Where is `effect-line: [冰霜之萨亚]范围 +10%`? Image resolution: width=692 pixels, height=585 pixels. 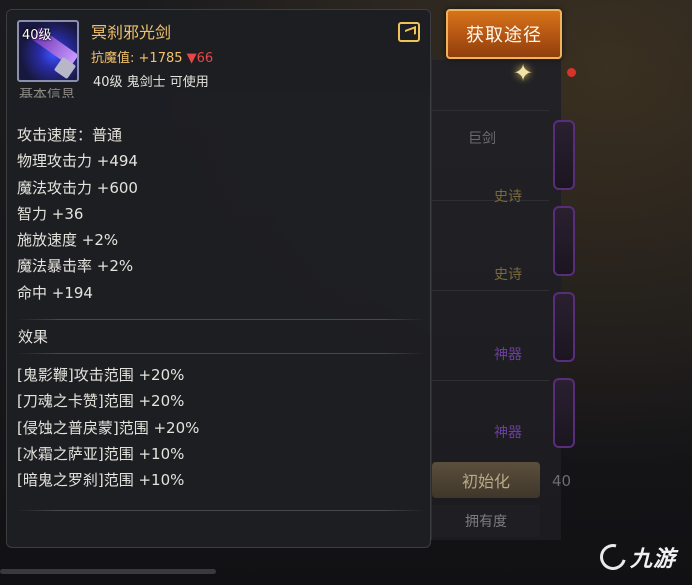 effect-line: [冰霜之萨亚]范围 +10% is located at coordinates (101, 453).